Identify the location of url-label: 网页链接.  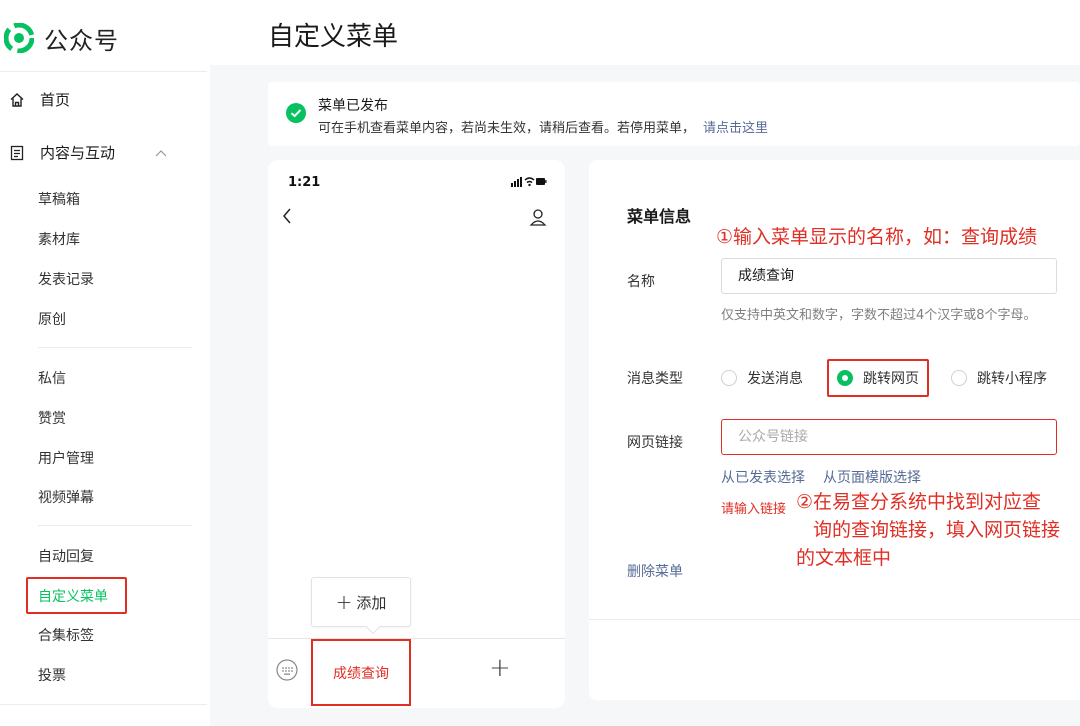
(655, 443).